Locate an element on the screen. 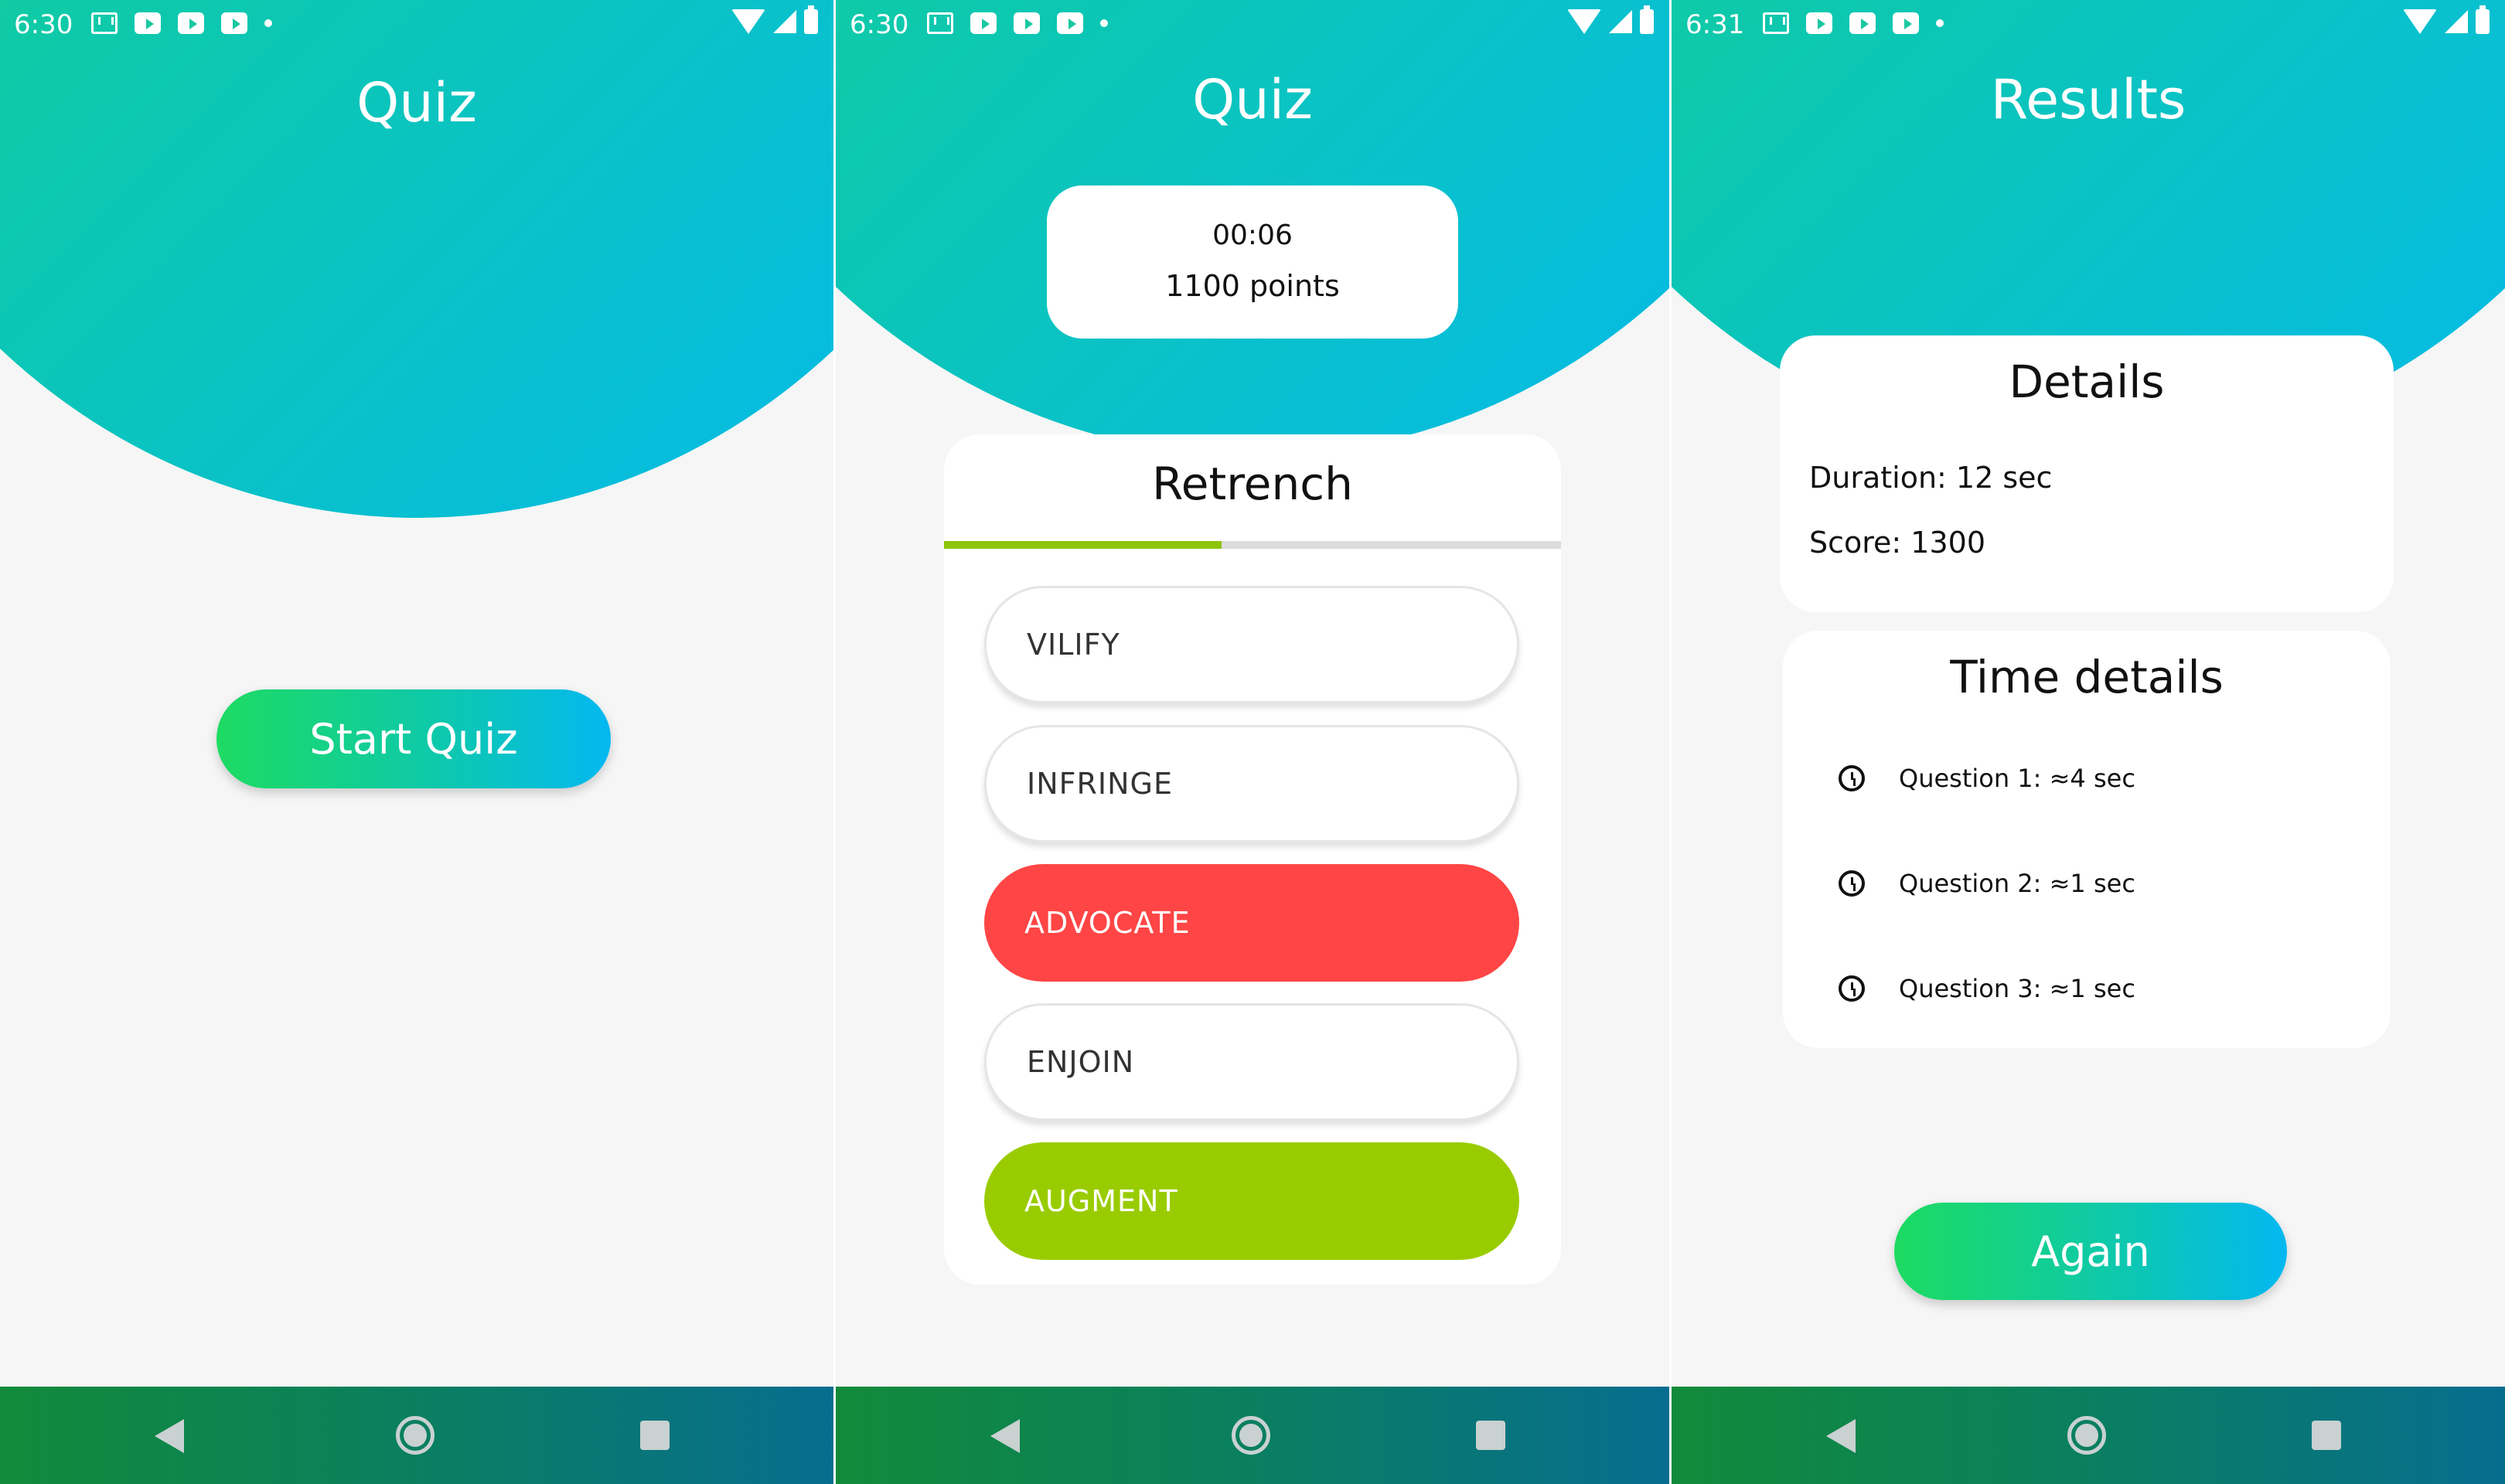  question-time-label: Question 2: ≈1 sec is located at coordinates (2017, 883).